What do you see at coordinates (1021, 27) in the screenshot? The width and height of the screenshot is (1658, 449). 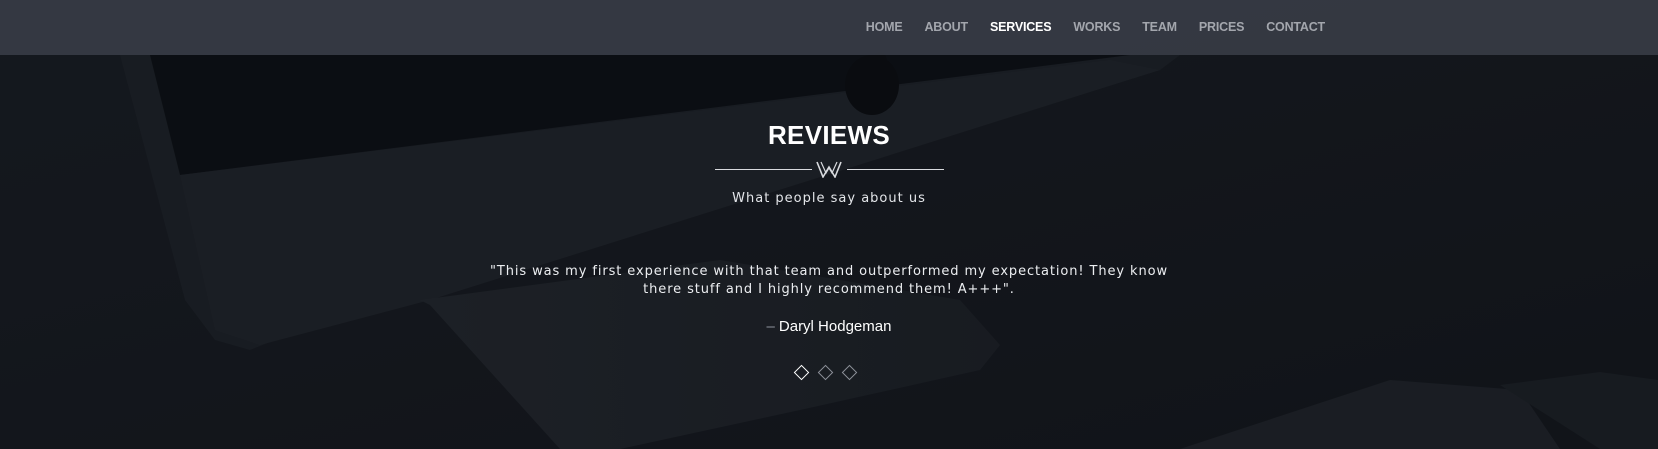 I see `nav-item-services: SERVICES` at bounding box center [1021, 27].